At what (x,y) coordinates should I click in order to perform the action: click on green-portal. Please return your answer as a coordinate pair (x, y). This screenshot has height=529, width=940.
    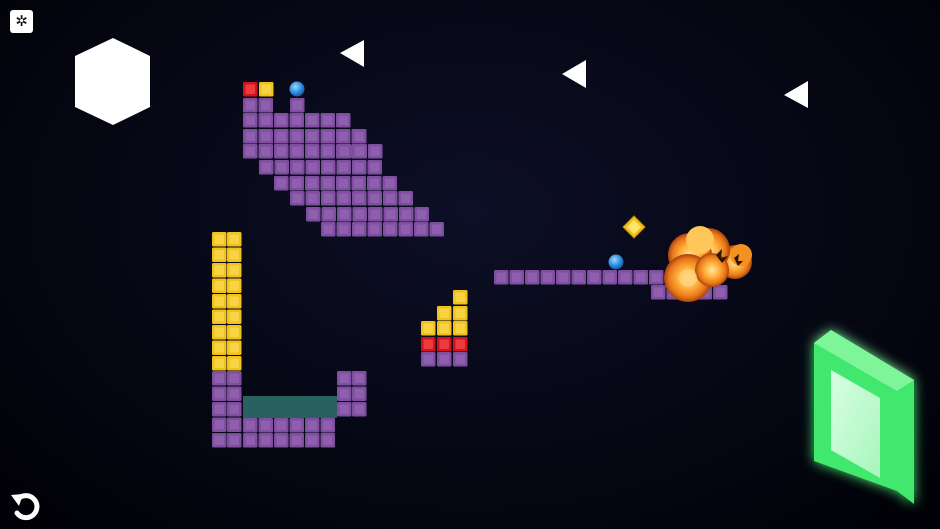
    Looking at the image, I should click on (864, 417).